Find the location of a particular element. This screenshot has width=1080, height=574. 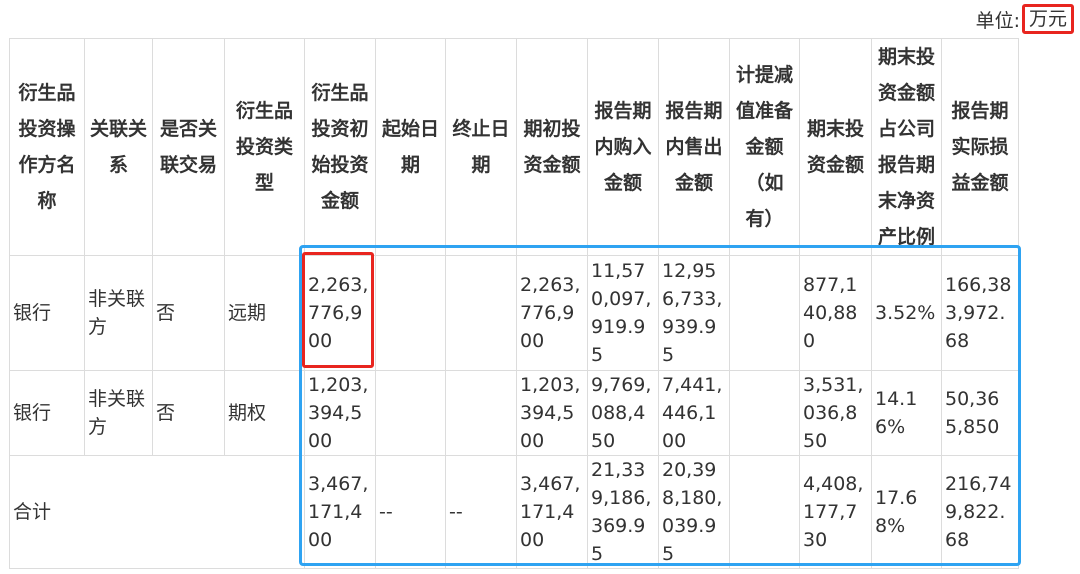

red-highlight-box is located at coordinates (338, 310).